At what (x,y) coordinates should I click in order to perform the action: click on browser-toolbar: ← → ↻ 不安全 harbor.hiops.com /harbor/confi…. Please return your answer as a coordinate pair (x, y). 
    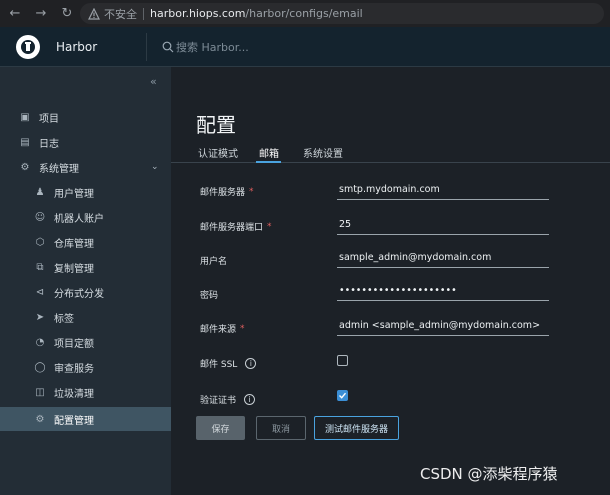
    Looking at the image, I should click on (305, 13).